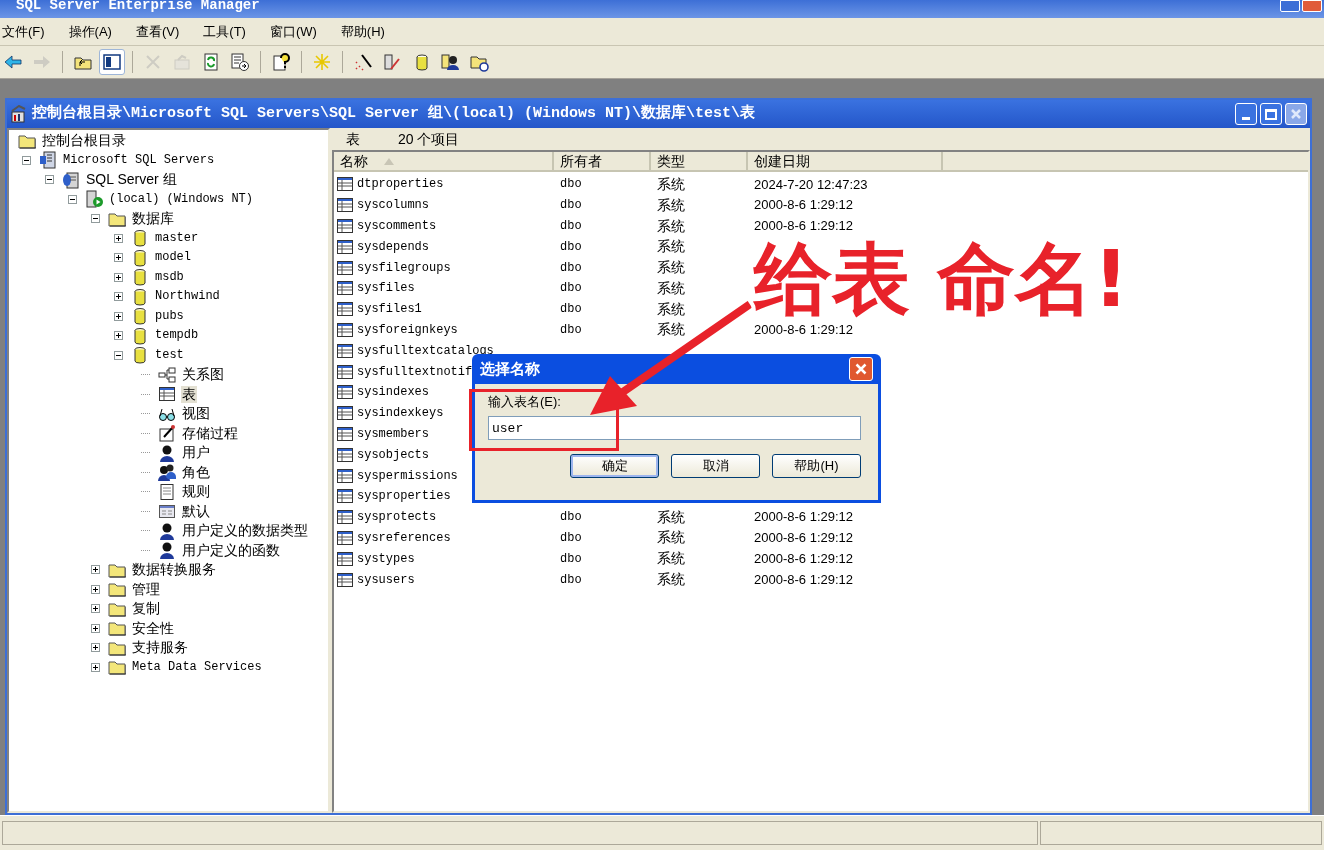 The image size is (1324, 850). I want to click on tree-item: 用户, so click(196, 453).